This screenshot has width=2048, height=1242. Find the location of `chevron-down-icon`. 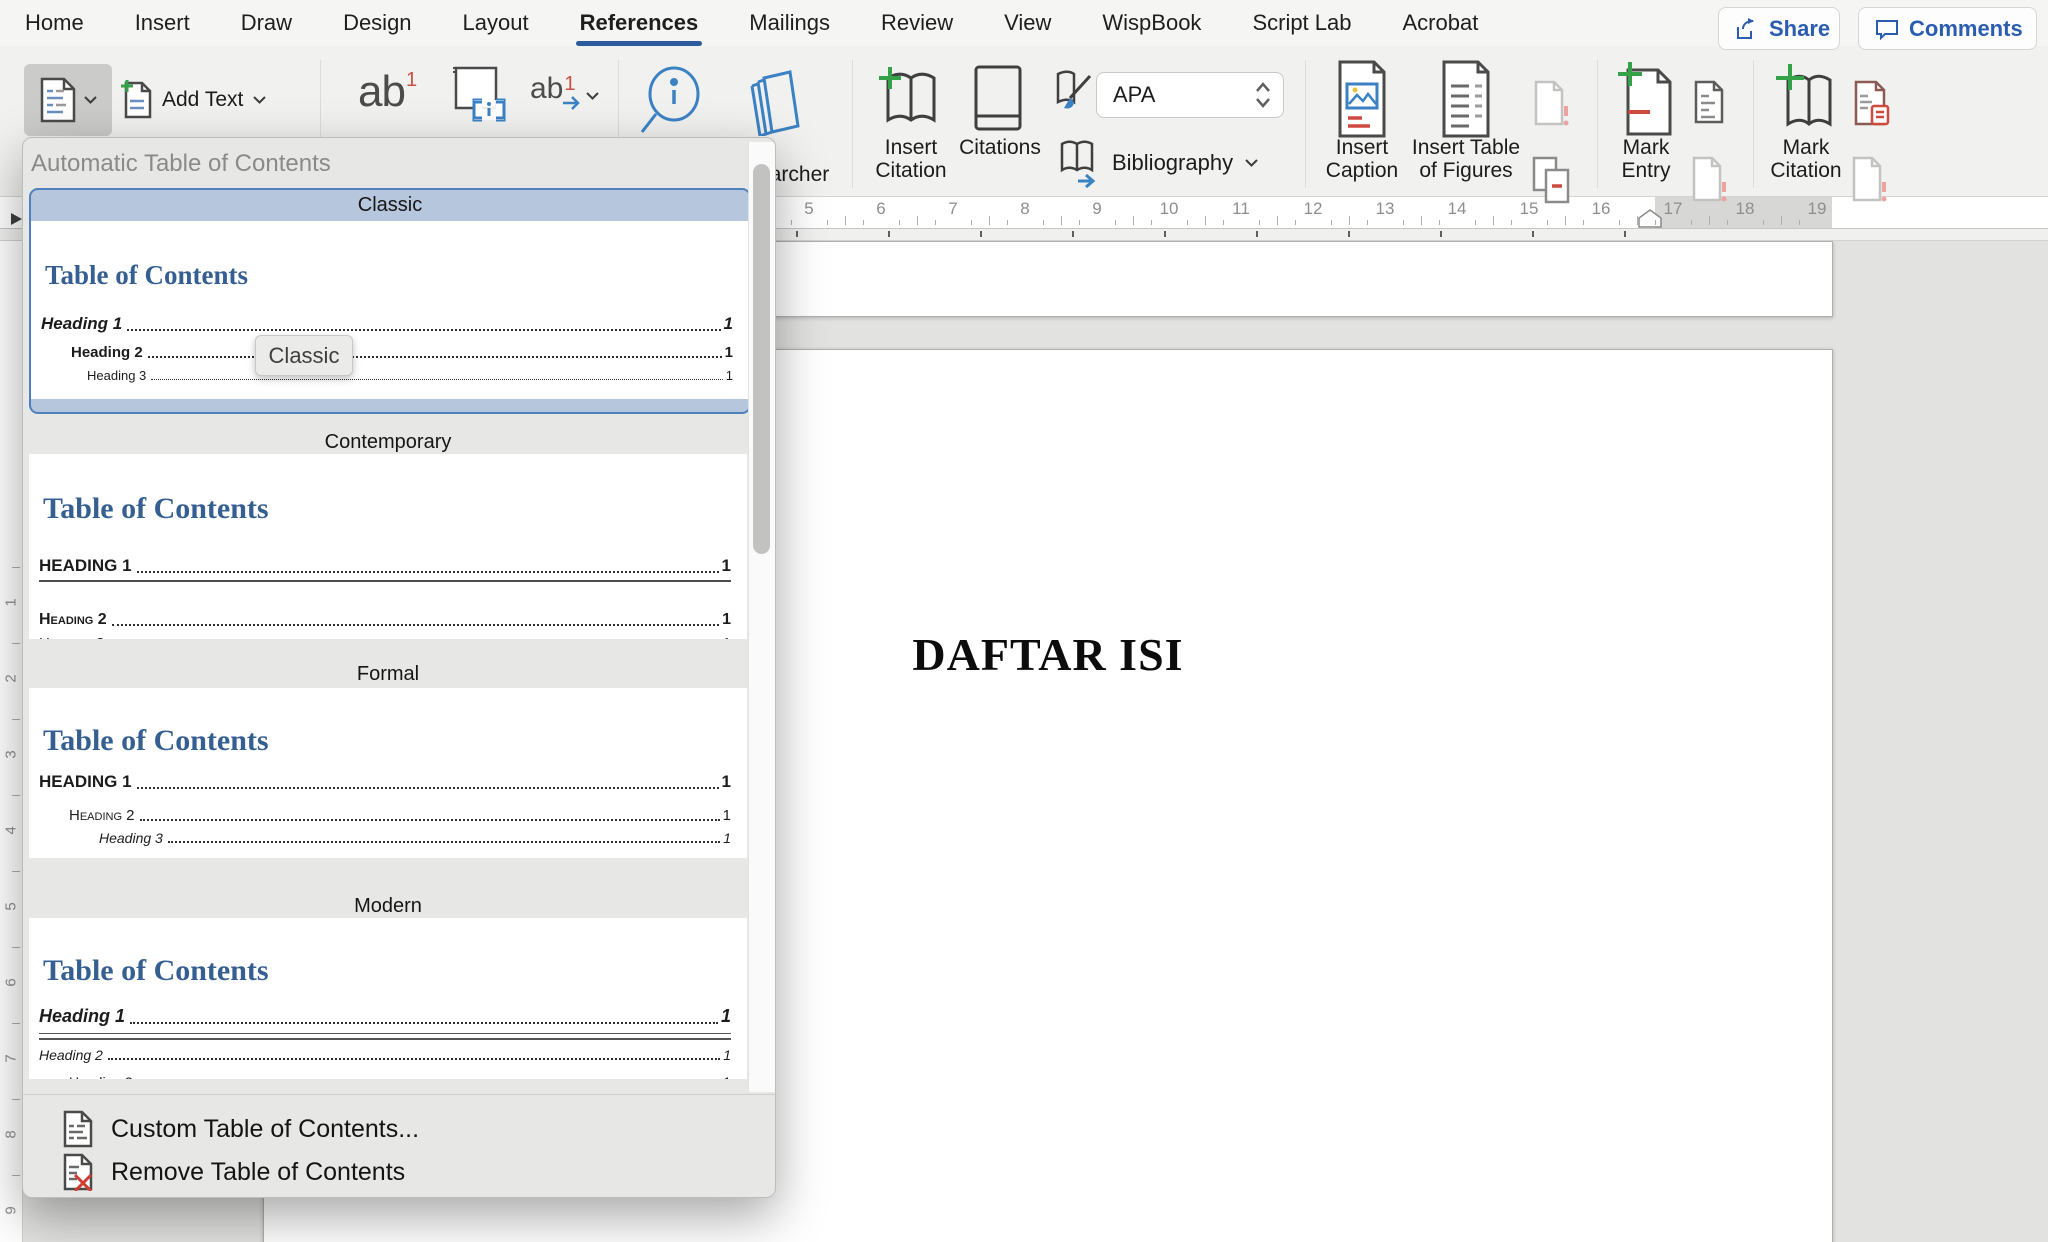

chevron-down-icon is located at coordinates (90, 100).